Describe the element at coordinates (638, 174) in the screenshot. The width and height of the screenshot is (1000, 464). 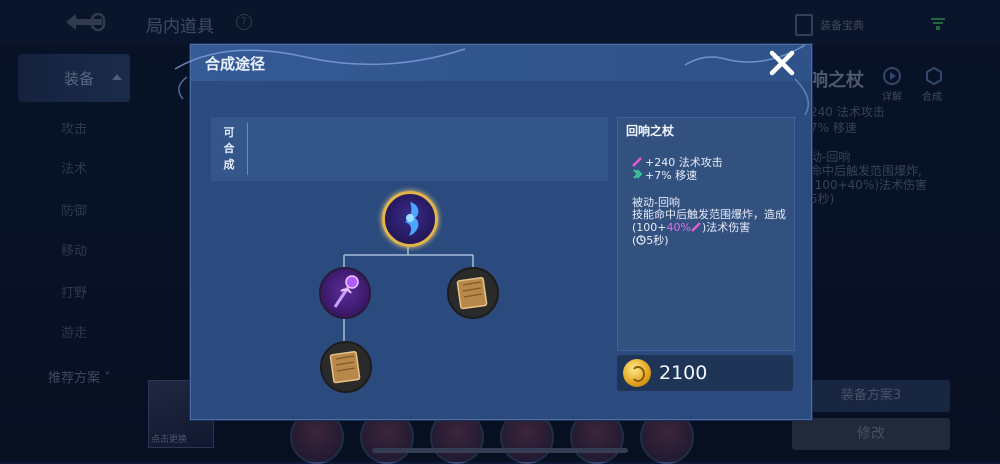
I see `move-speed-icon` at that location.